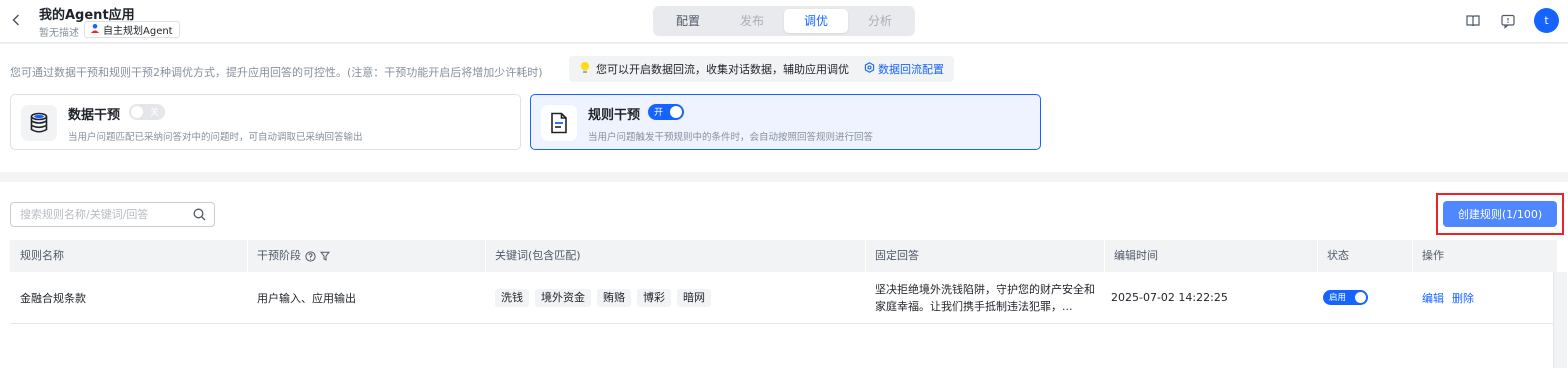 The height and width of the screenshot is (368, 1568). Describe the element at coordinates (538, 255) in the screenshot. I see `column-label: 关键词(包含匹配)` at that location.